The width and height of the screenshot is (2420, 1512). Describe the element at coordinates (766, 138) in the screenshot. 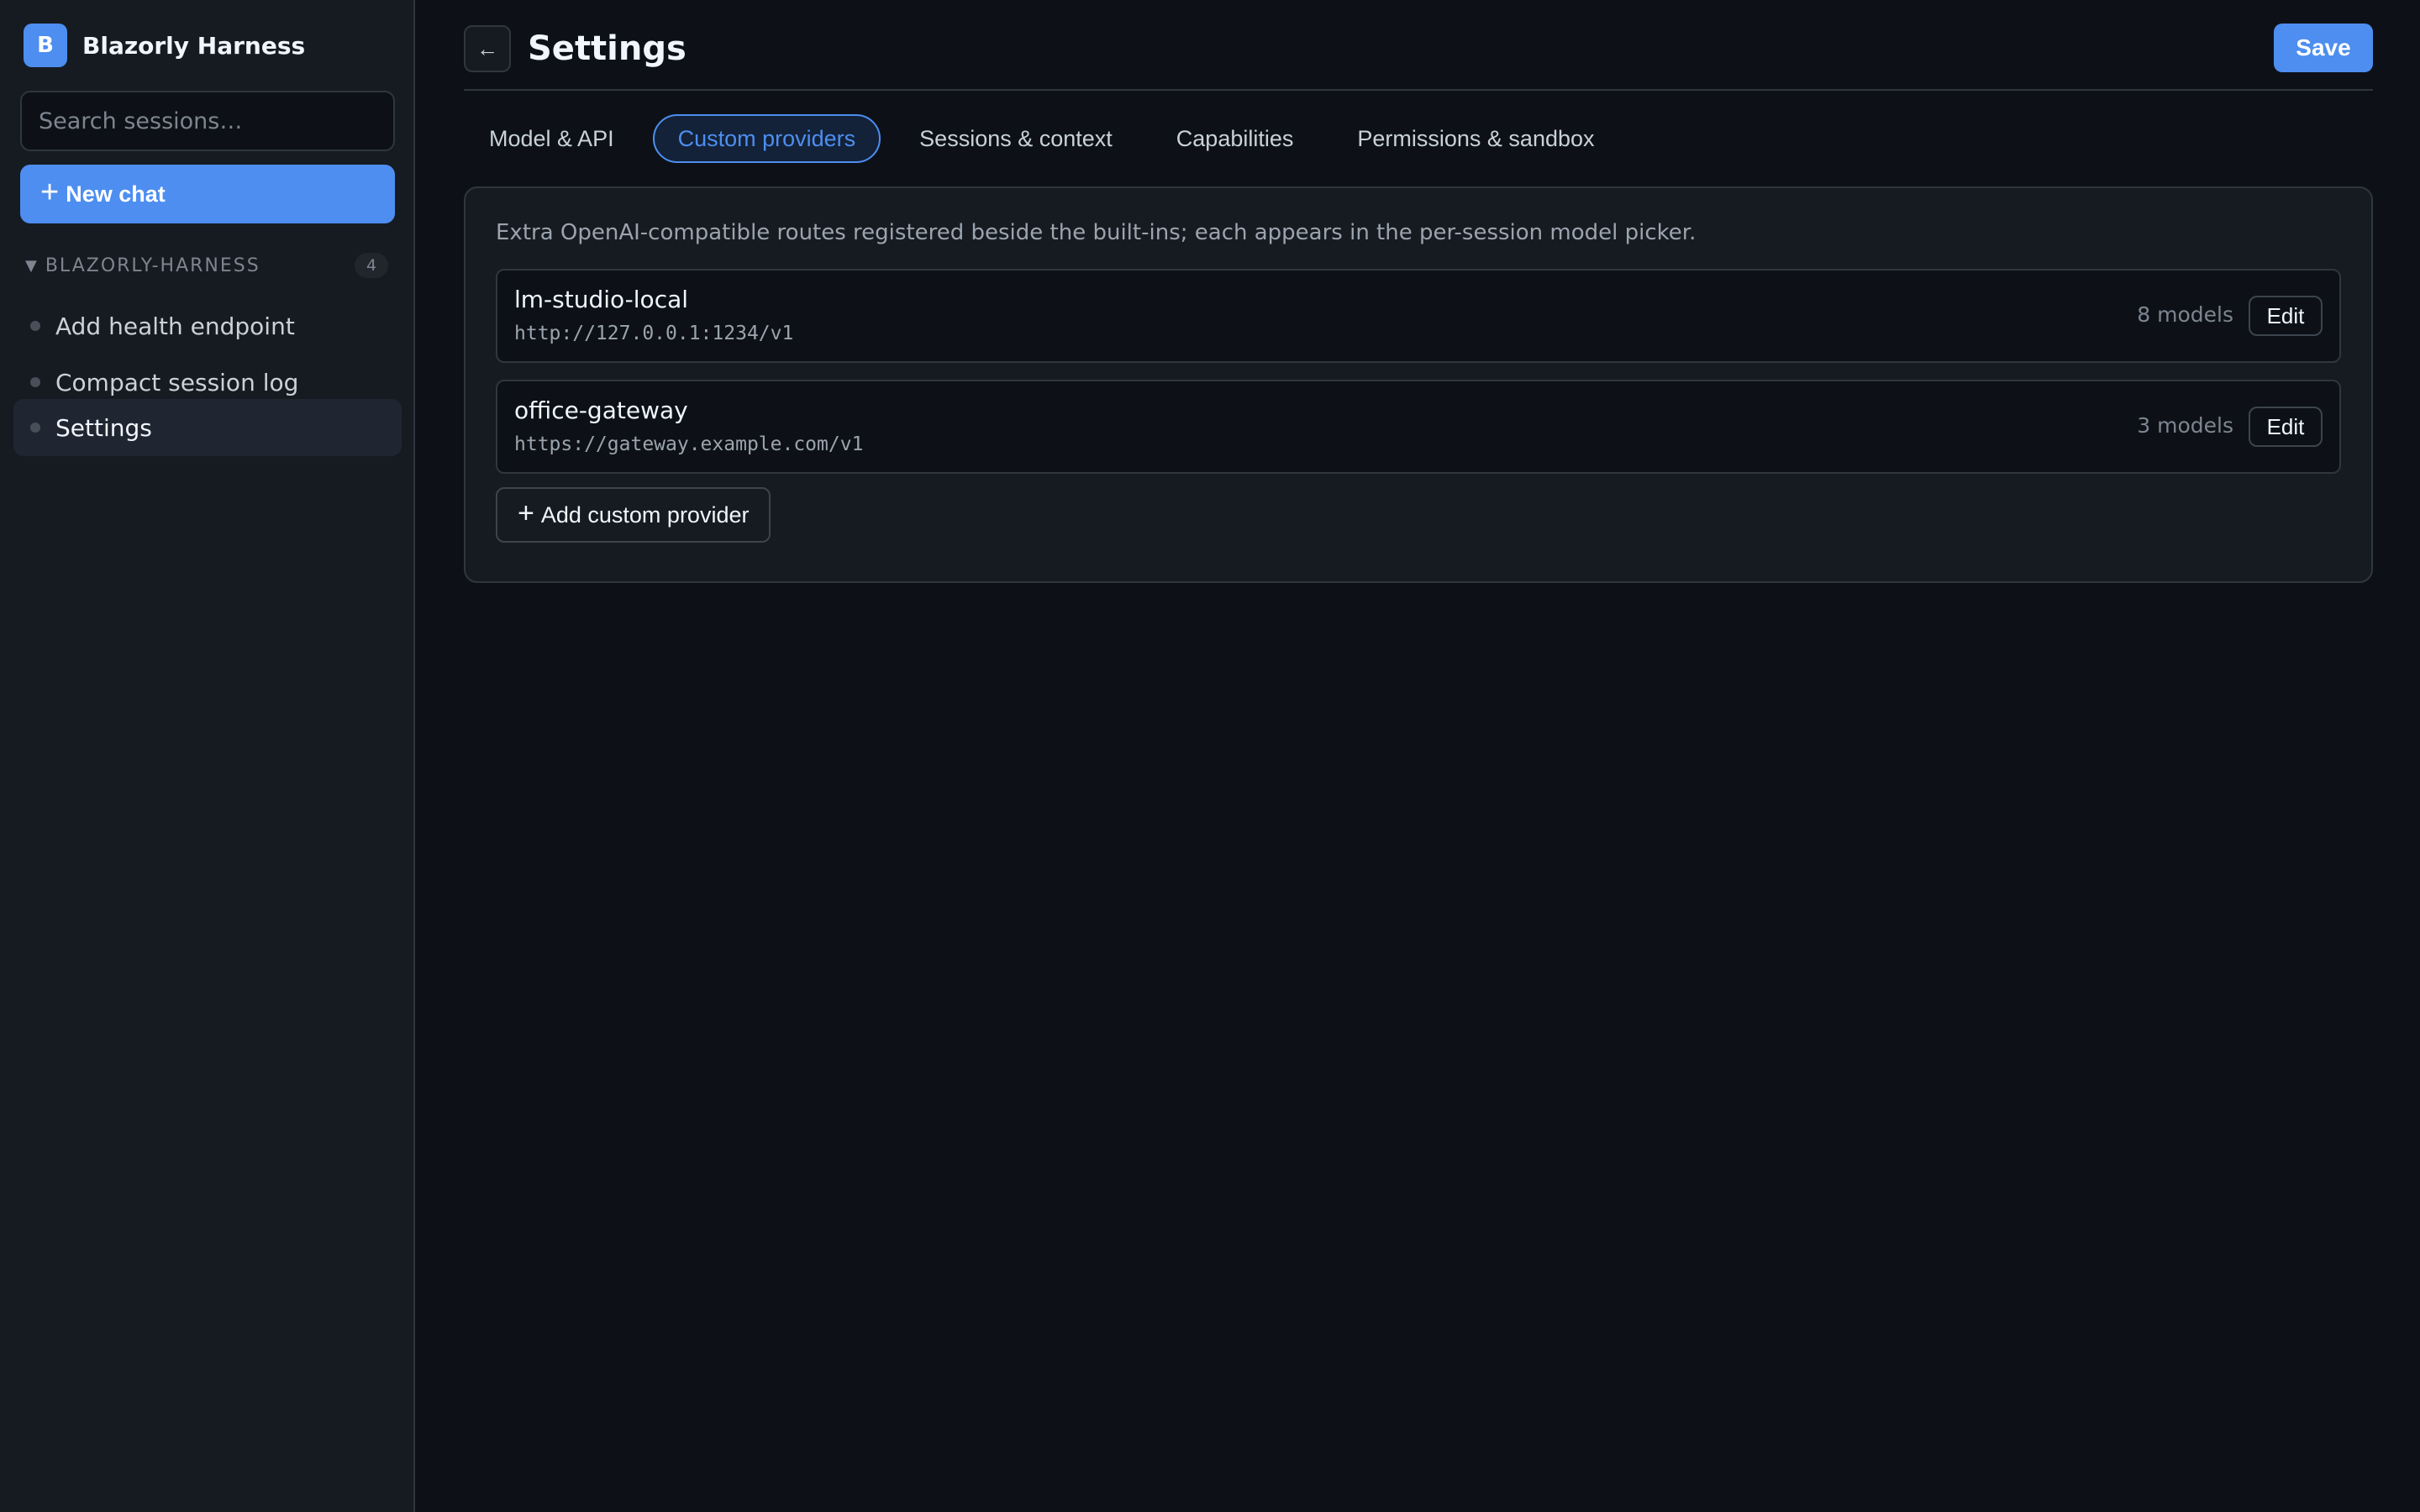

I see `tab-custom-providers: Custom providers` at that location.